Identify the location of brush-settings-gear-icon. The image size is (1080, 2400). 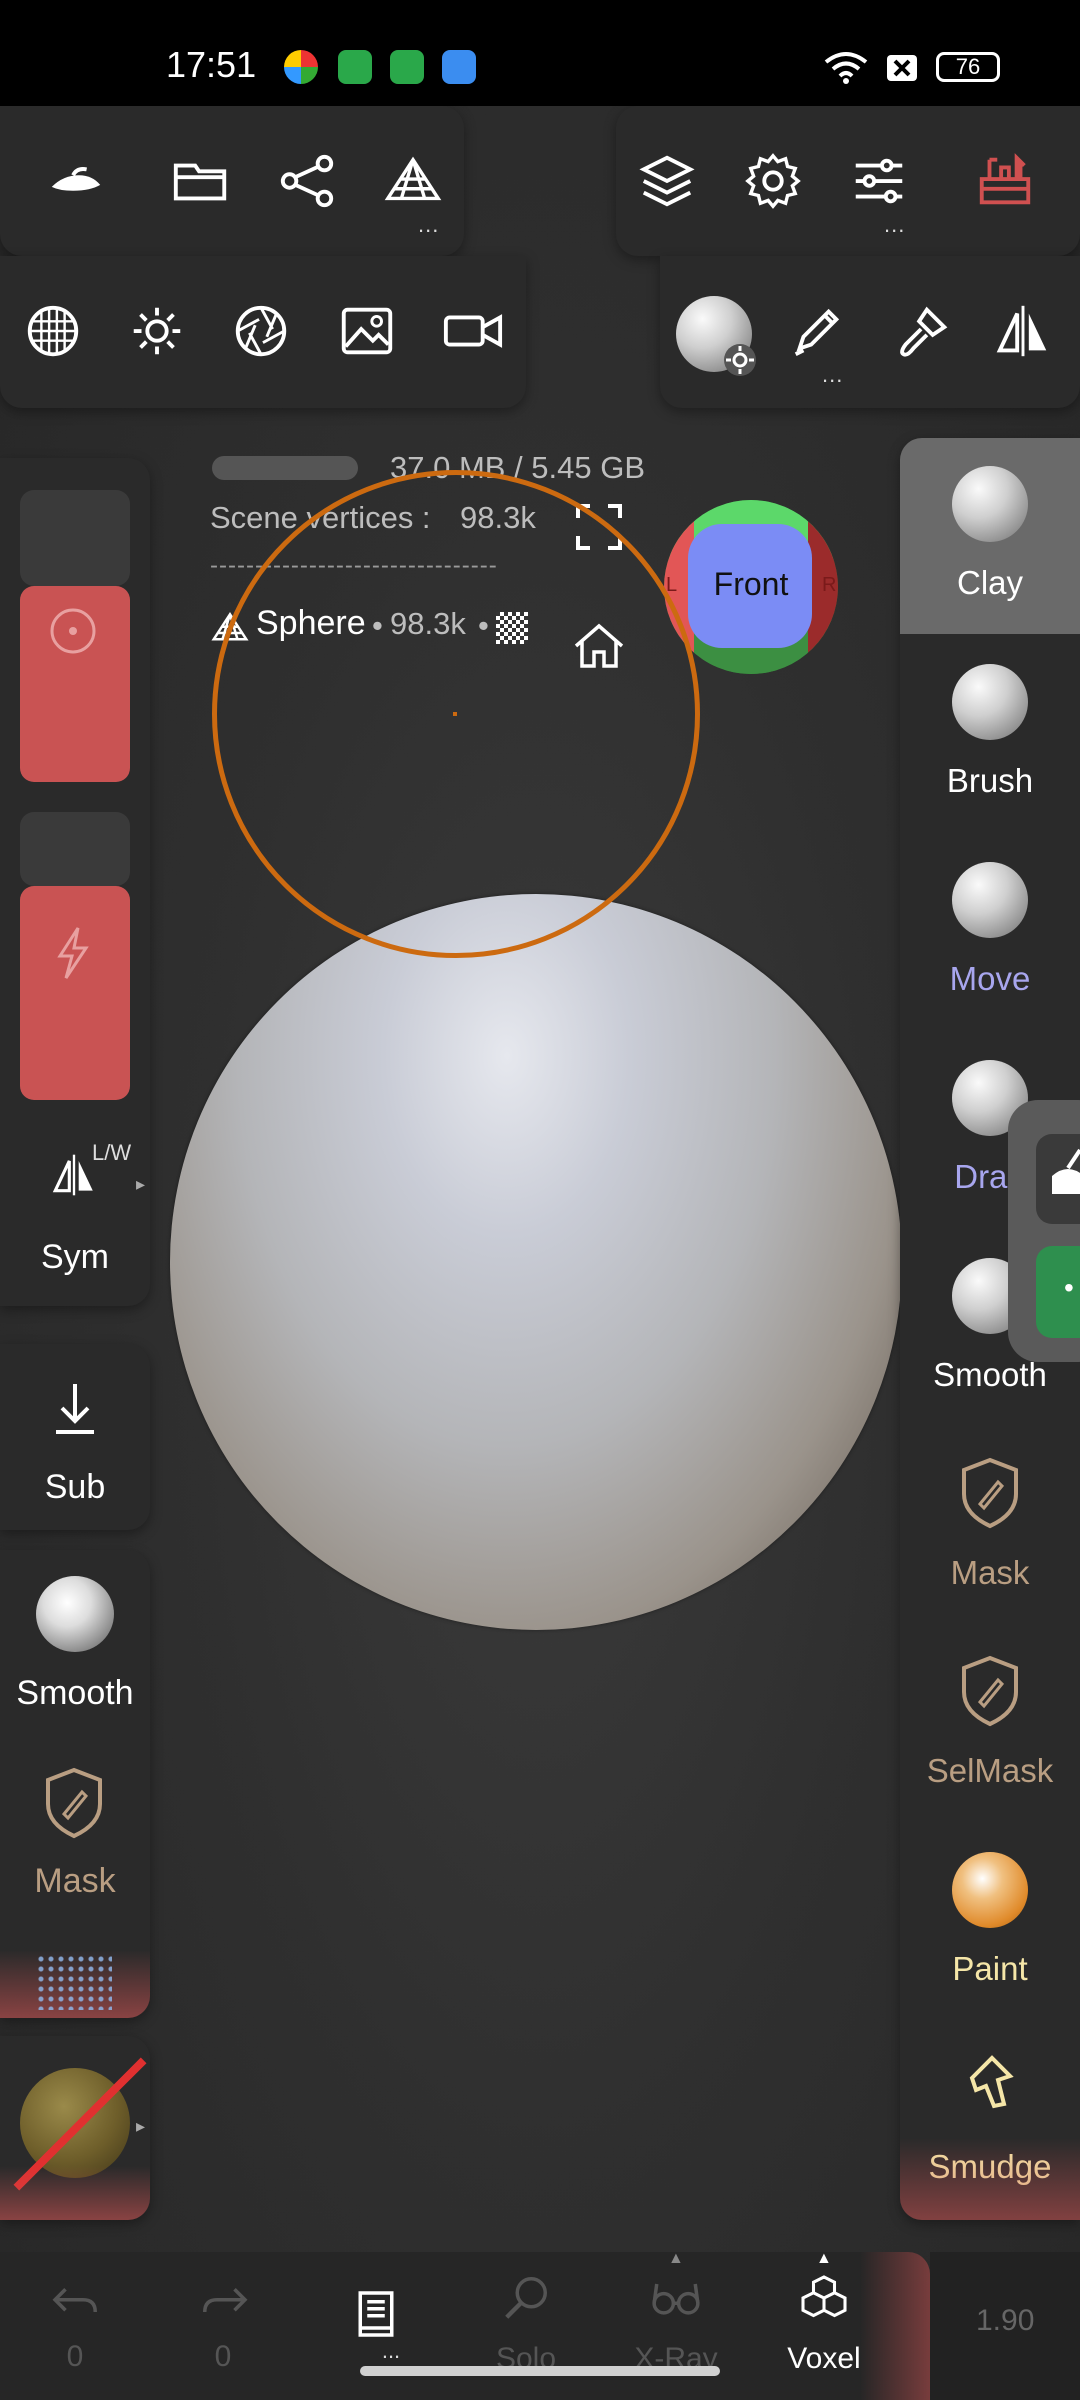
(740, 360).